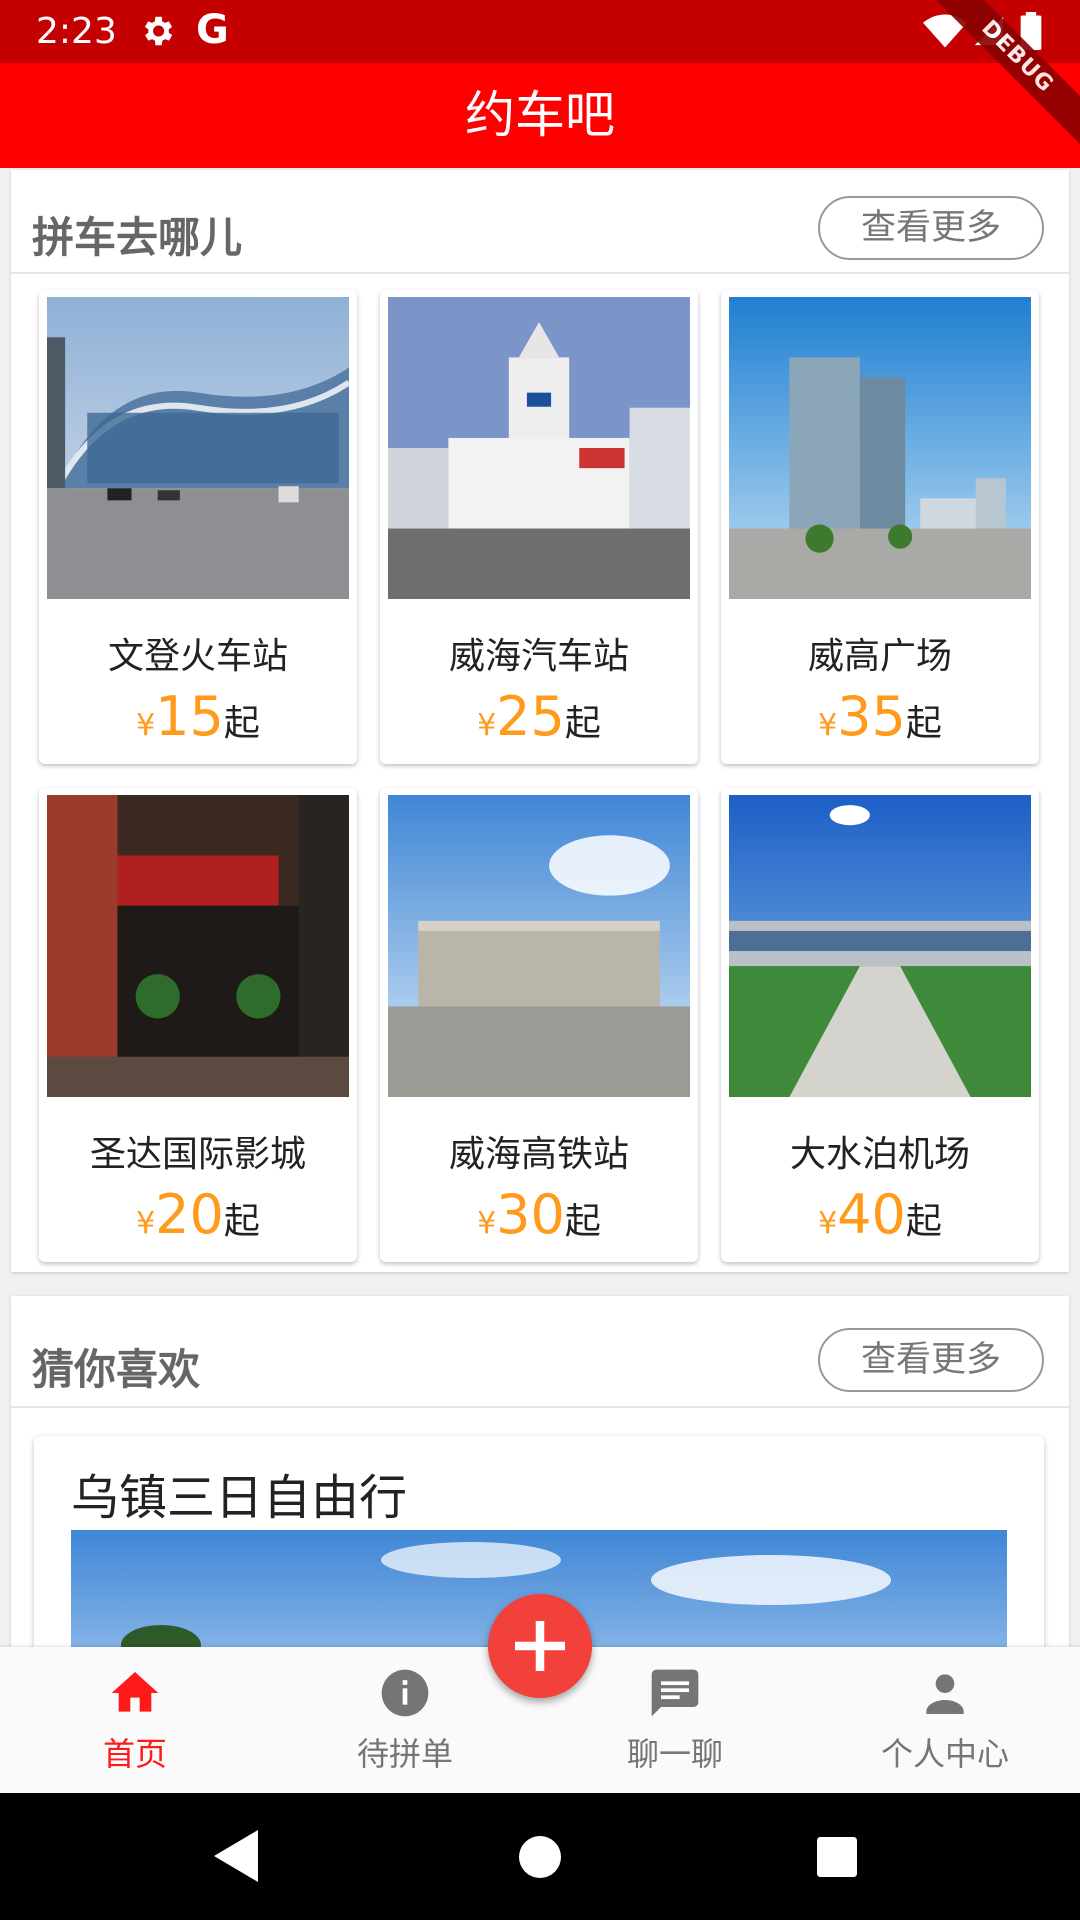  Describe the element at coordinates (404, 1754) in the screenshot. I see `nav-label: 待拼单` at that location.